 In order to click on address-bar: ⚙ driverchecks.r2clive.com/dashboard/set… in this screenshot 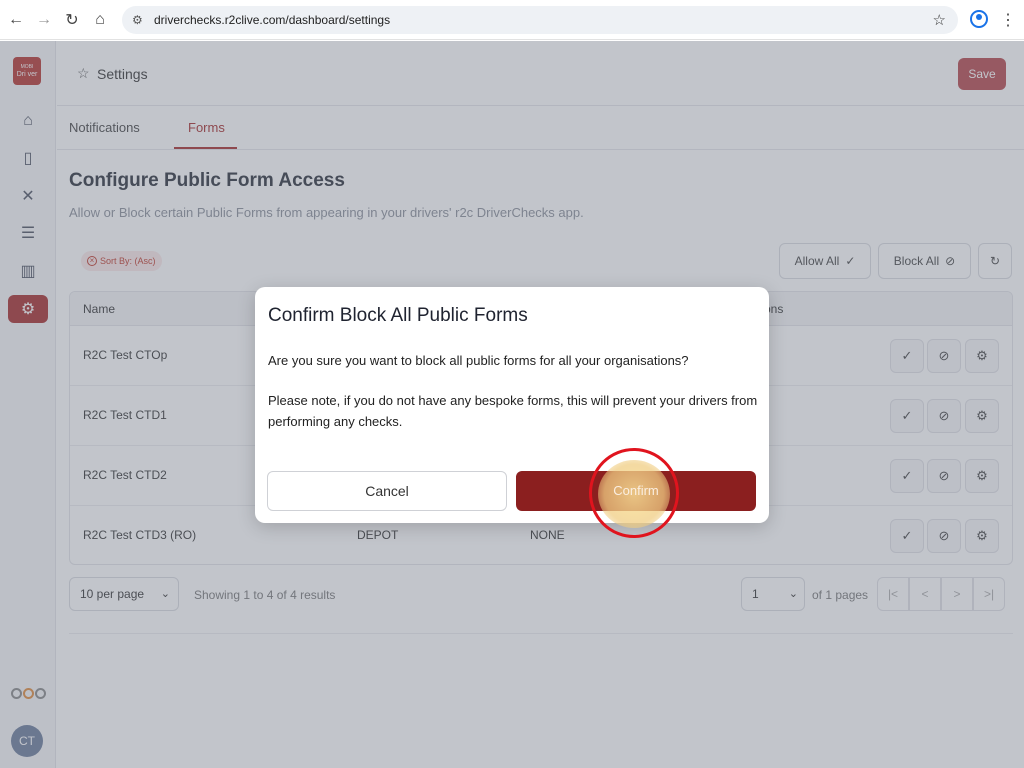, I will do `click(540, 20)`.